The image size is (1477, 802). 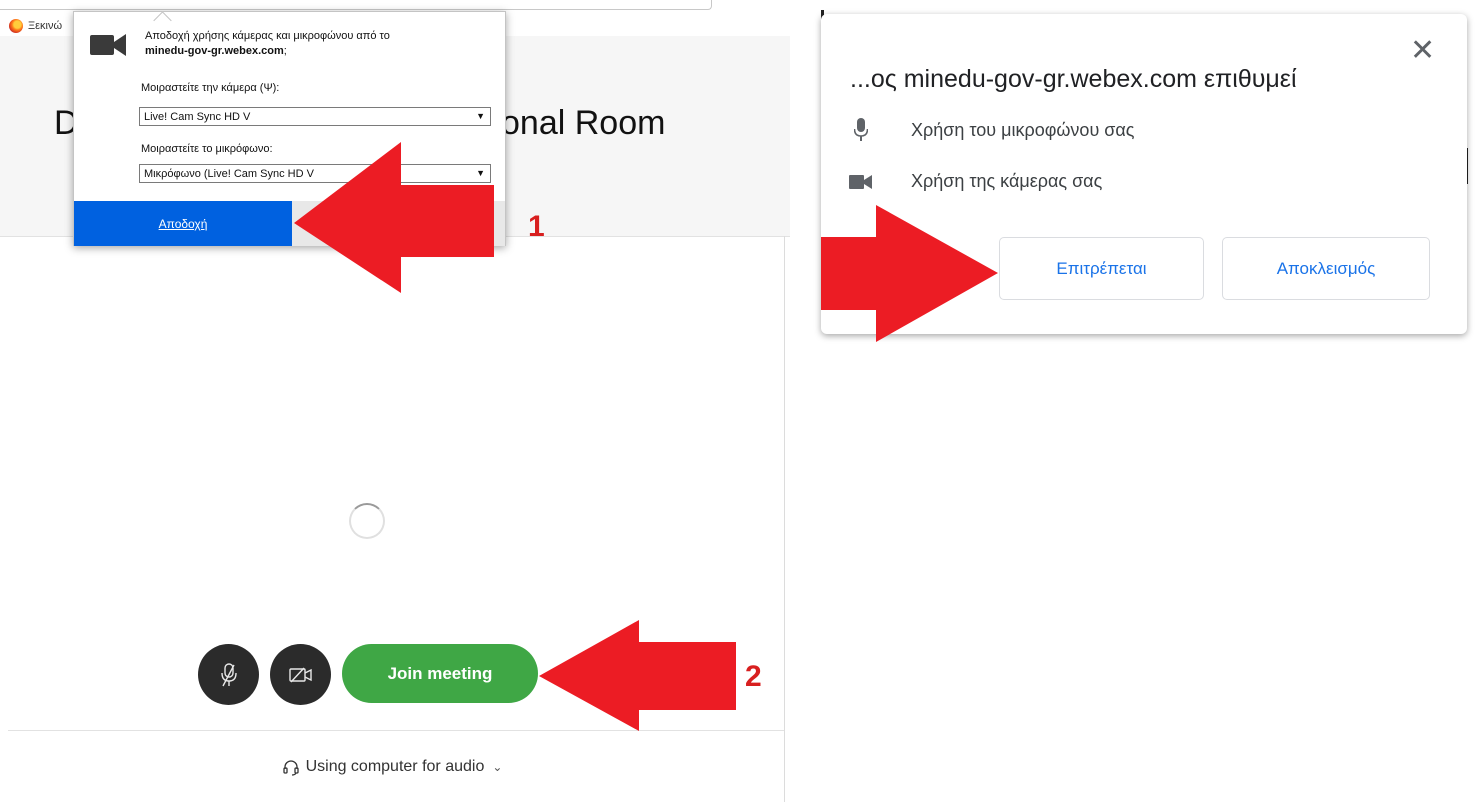 What do you see at coordinates (1422, 51) in the screenshot?
I see `close-icon: ✕` at bounding box center [1422, 51].